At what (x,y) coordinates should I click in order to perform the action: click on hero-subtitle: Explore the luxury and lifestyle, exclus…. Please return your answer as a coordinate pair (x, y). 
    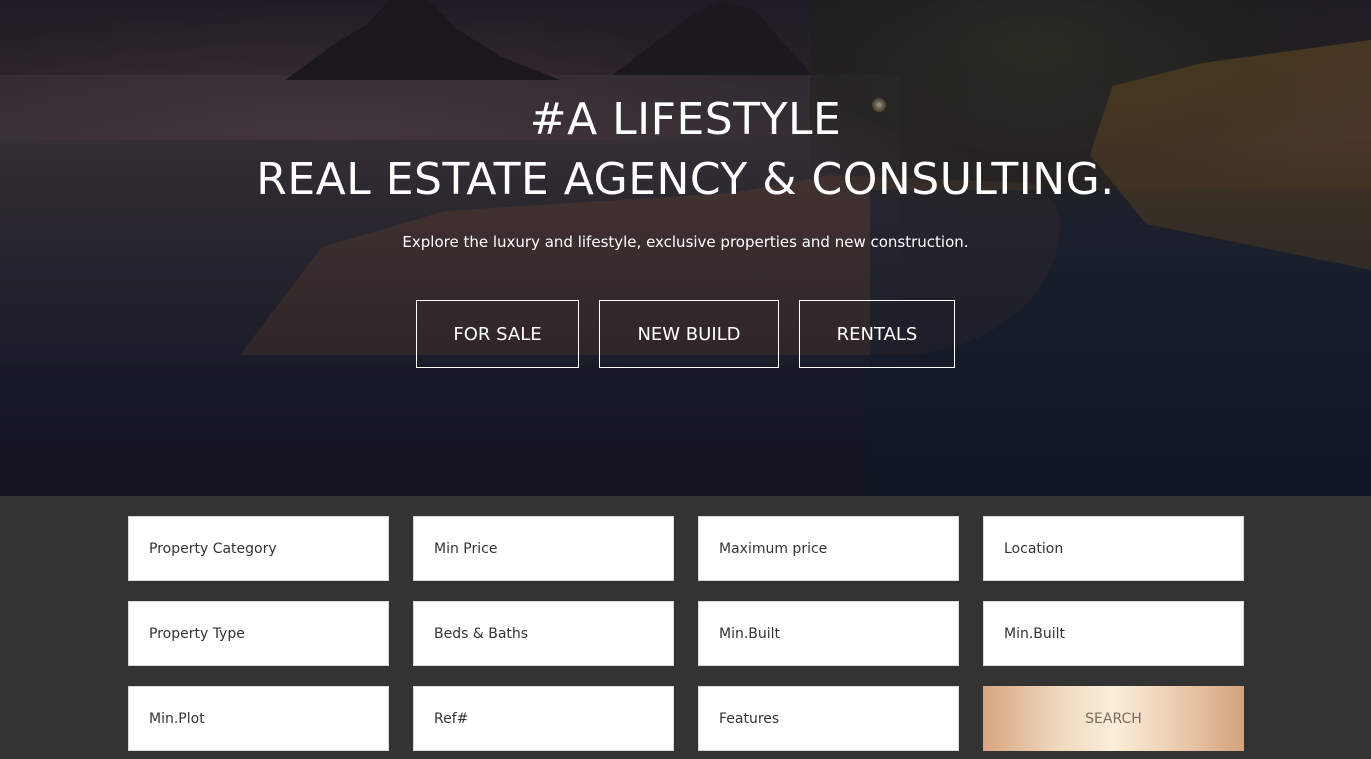
    Looking at the image, I should click on (685, 242).